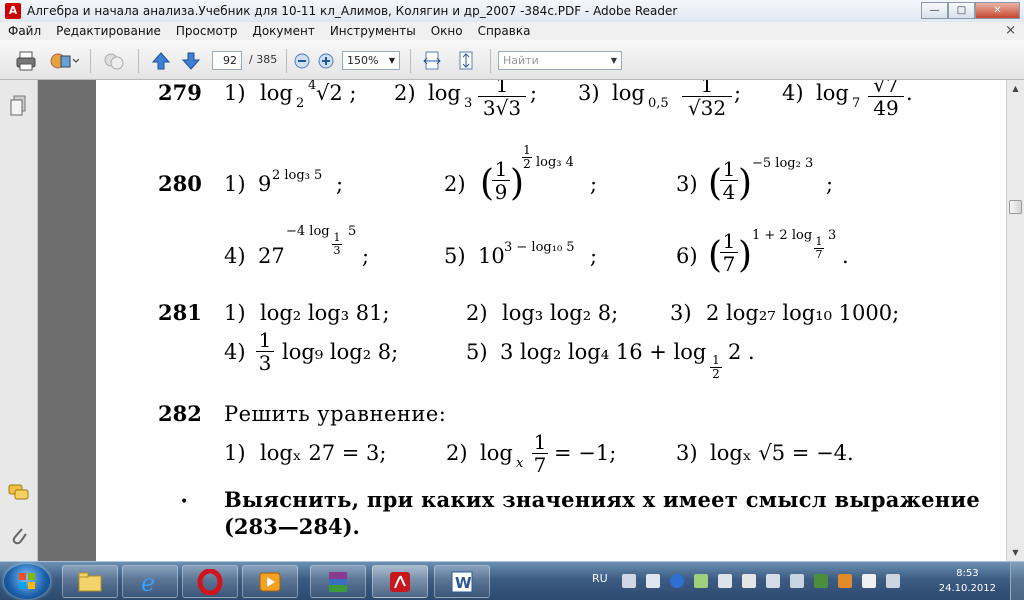 The image size is (1024, 600). What do you see at coordinates (886, 99) in the screenshot?
I see `fraction: √7 49` at bounding box center [886, 99].